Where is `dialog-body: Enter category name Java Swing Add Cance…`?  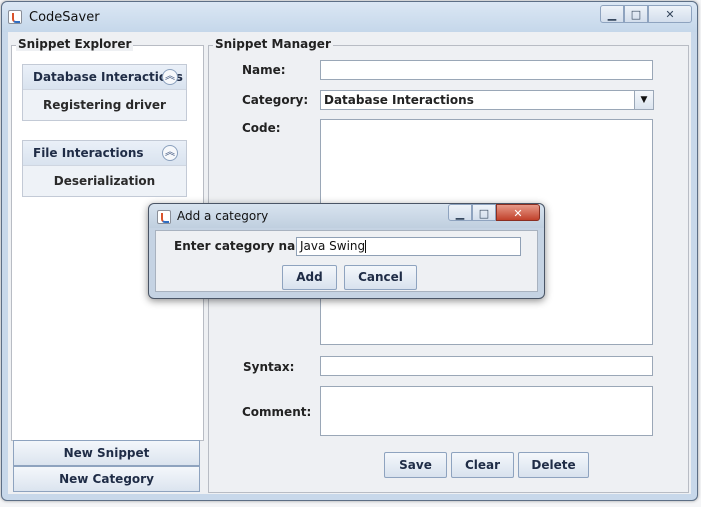 dialog-body: Enter category name Java Swing Add Cance… is located at coordinates (346, 261).